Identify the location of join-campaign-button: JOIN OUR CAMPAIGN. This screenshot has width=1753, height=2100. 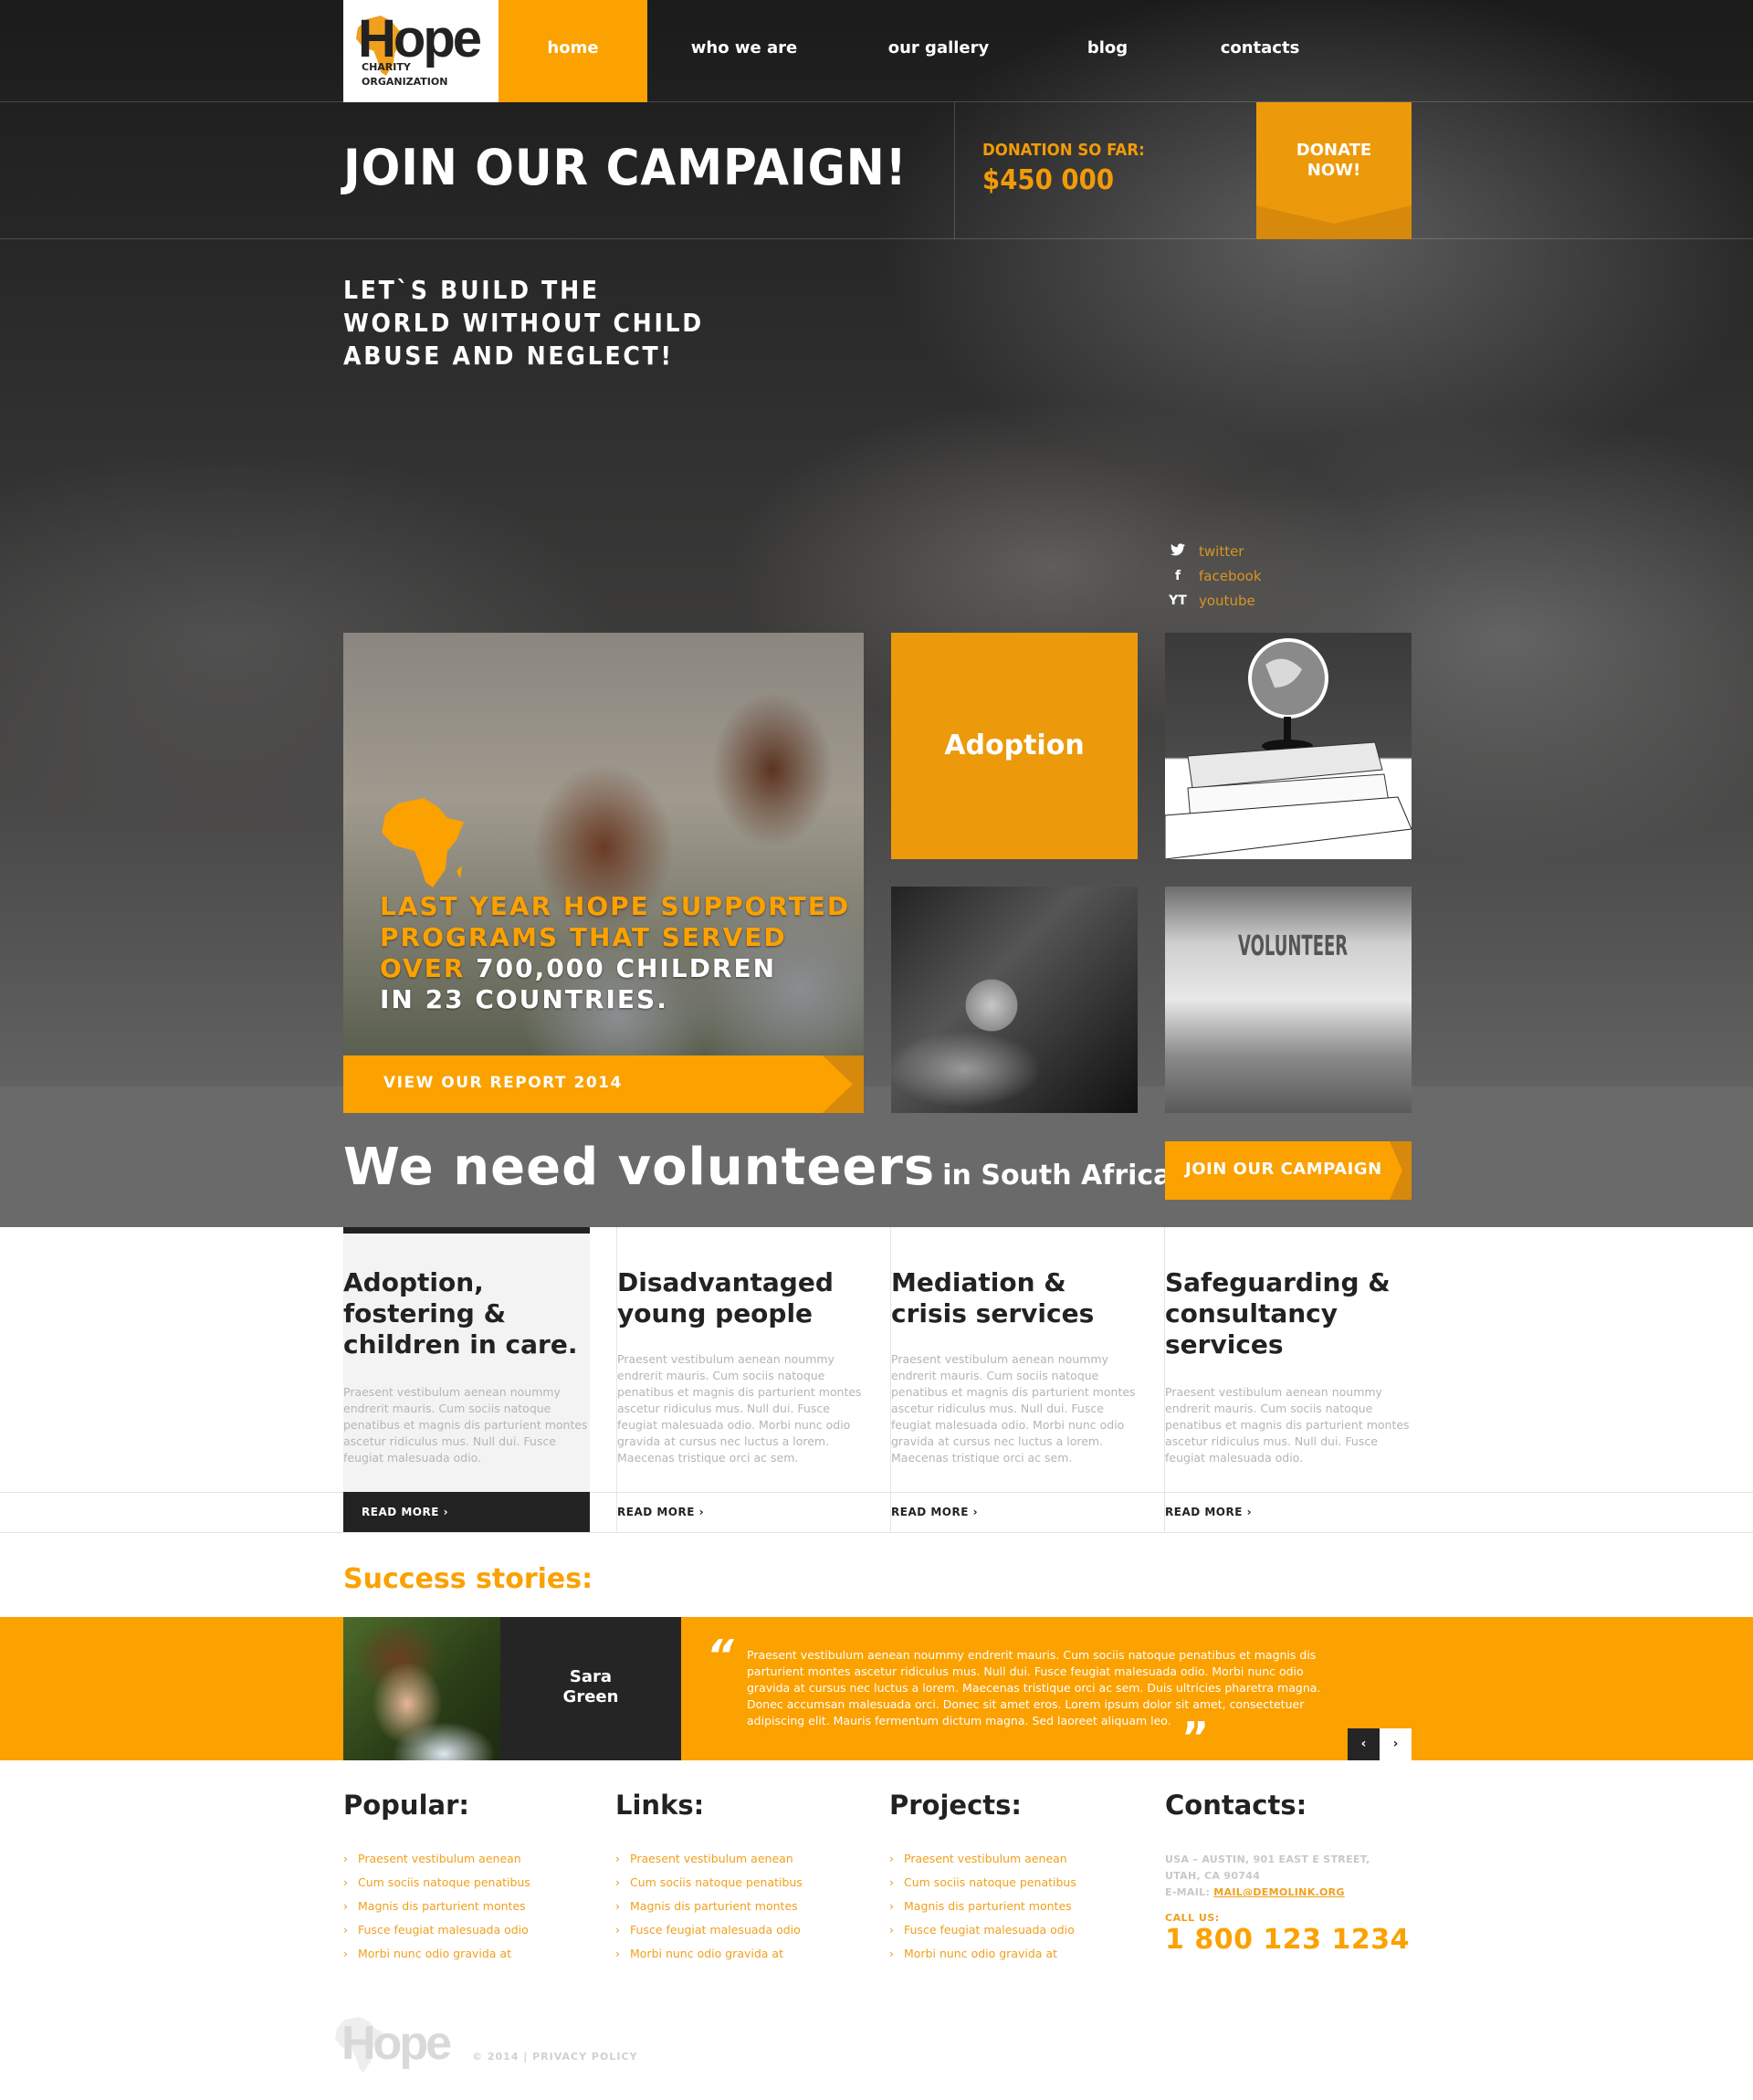
(1288, 1170).